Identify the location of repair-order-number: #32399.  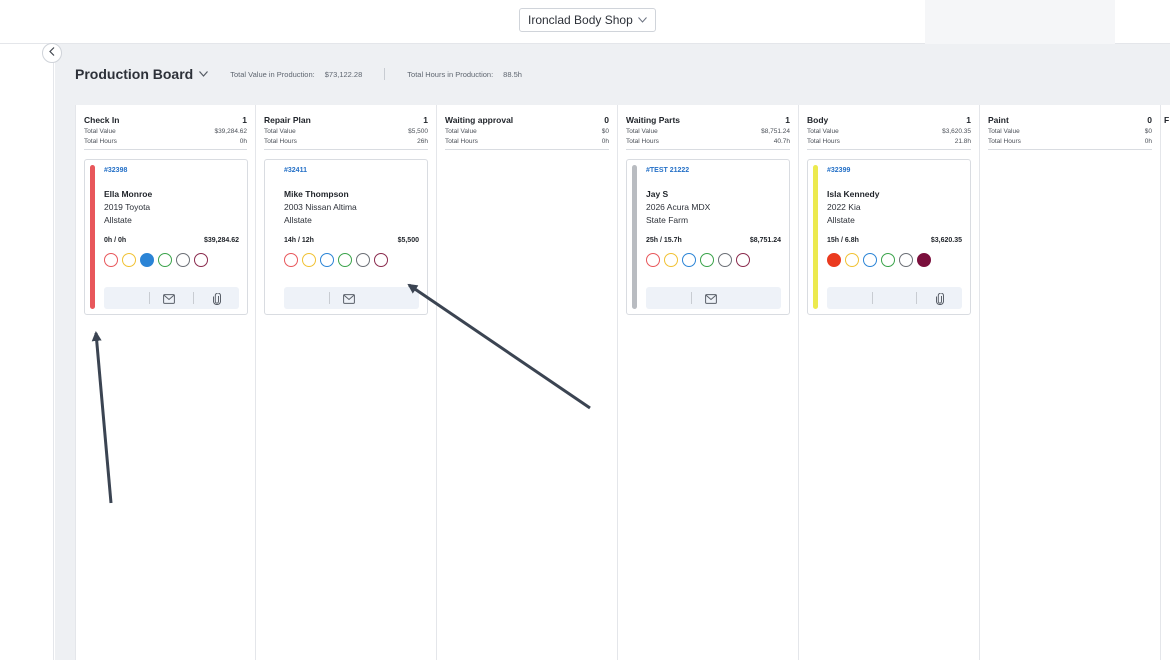
(894, 170).